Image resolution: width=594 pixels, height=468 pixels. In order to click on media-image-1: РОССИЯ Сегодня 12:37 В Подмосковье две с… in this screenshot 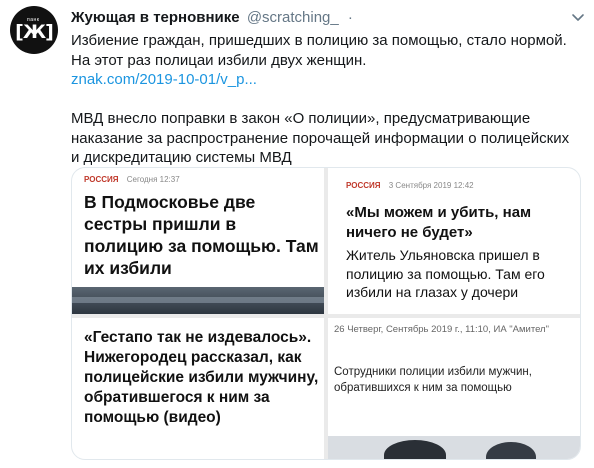, I will do `click(198, 241)`.